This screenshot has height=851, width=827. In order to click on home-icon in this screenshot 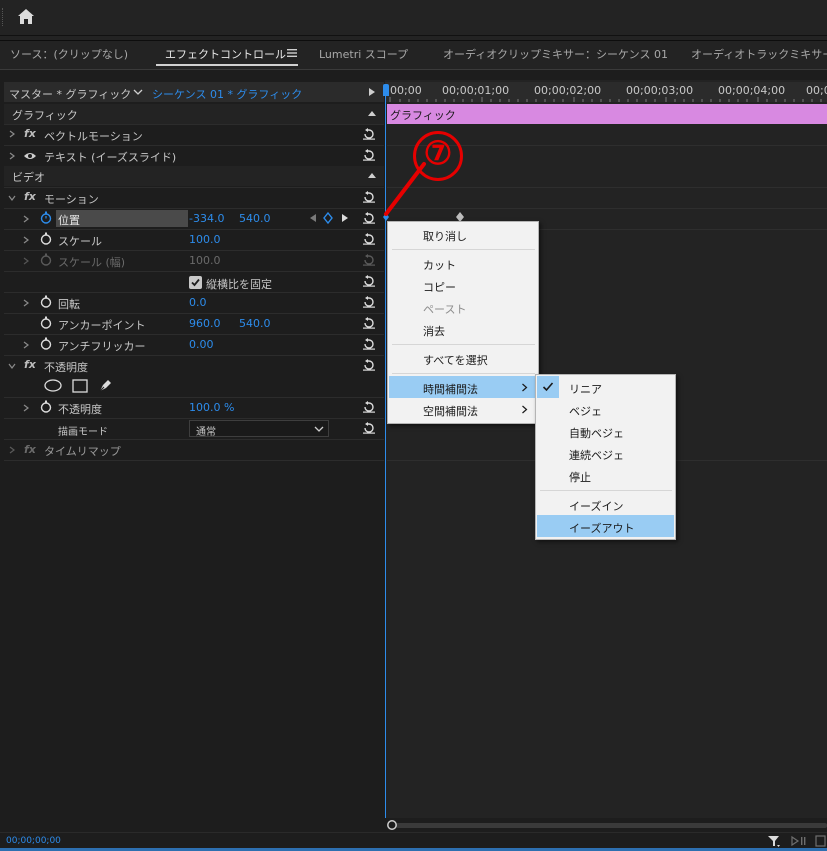, I will do `click(26, 17)`.